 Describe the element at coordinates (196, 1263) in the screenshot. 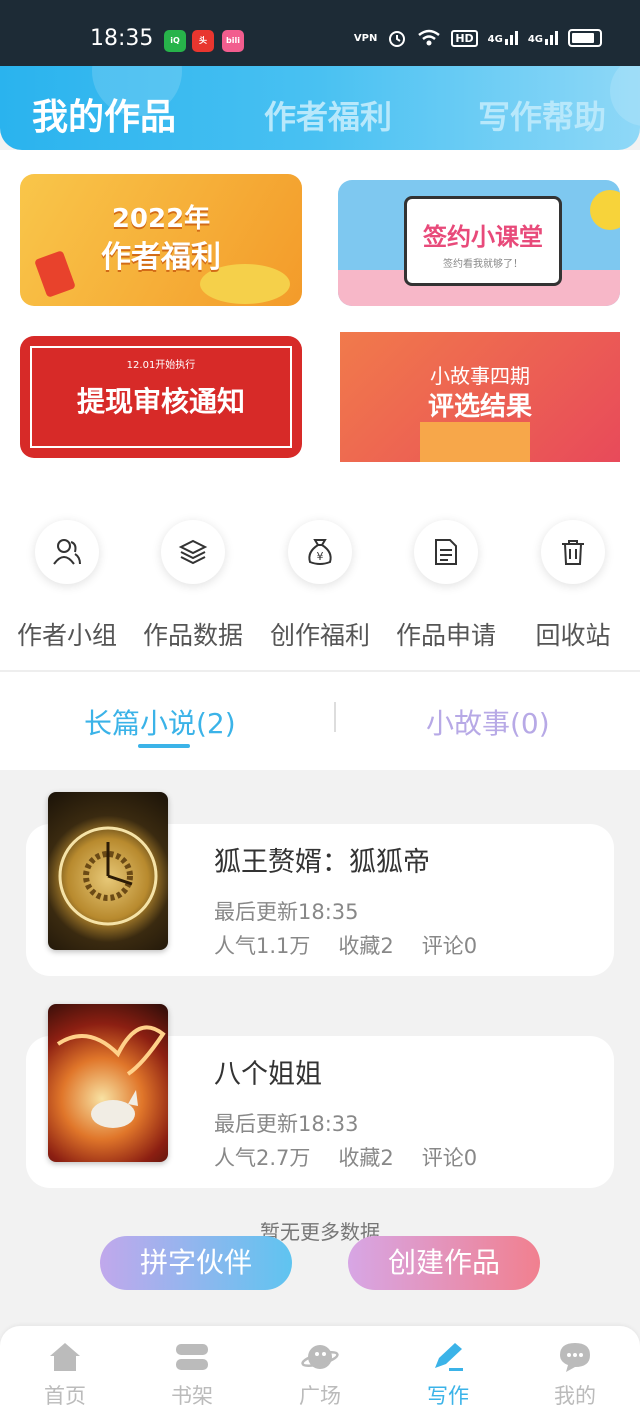

I see `word-partner-button: 拼字伙伴` at that location.